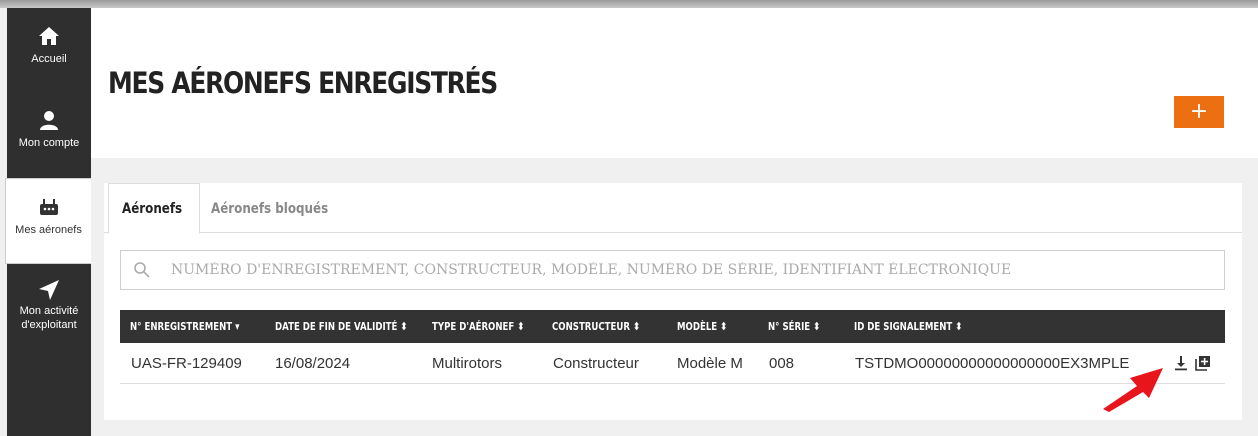  What do you see at coordinates (313, 363) in the screenshot?
I see `cell-expiry: 16/08/2024` at bounding box center [313, 363].